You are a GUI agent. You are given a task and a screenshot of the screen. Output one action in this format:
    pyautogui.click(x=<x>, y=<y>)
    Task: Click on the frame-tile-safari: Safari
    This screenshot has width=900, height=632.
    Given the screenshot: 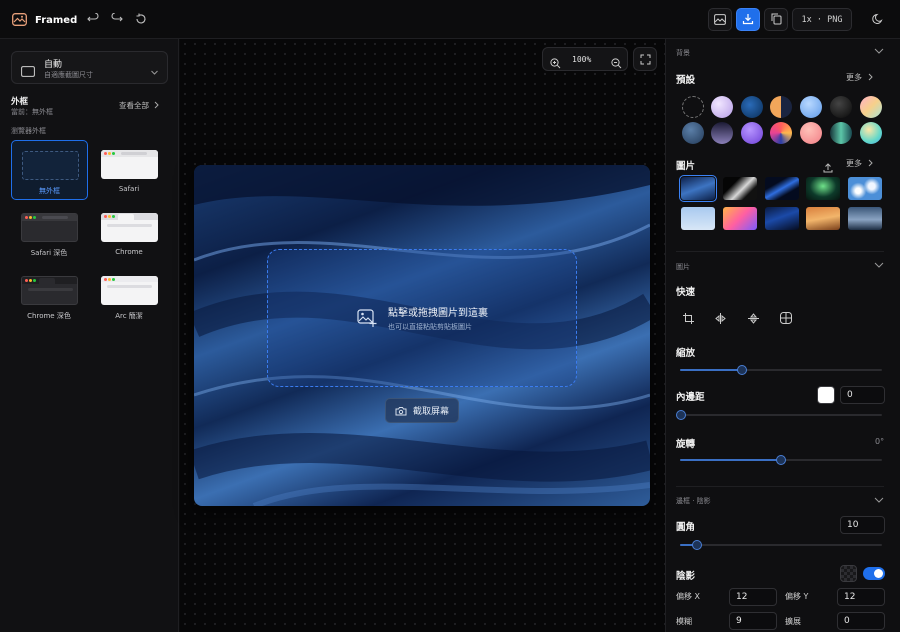 What is the action you would take?
    pyautogui.click(x=129, y=170)
    